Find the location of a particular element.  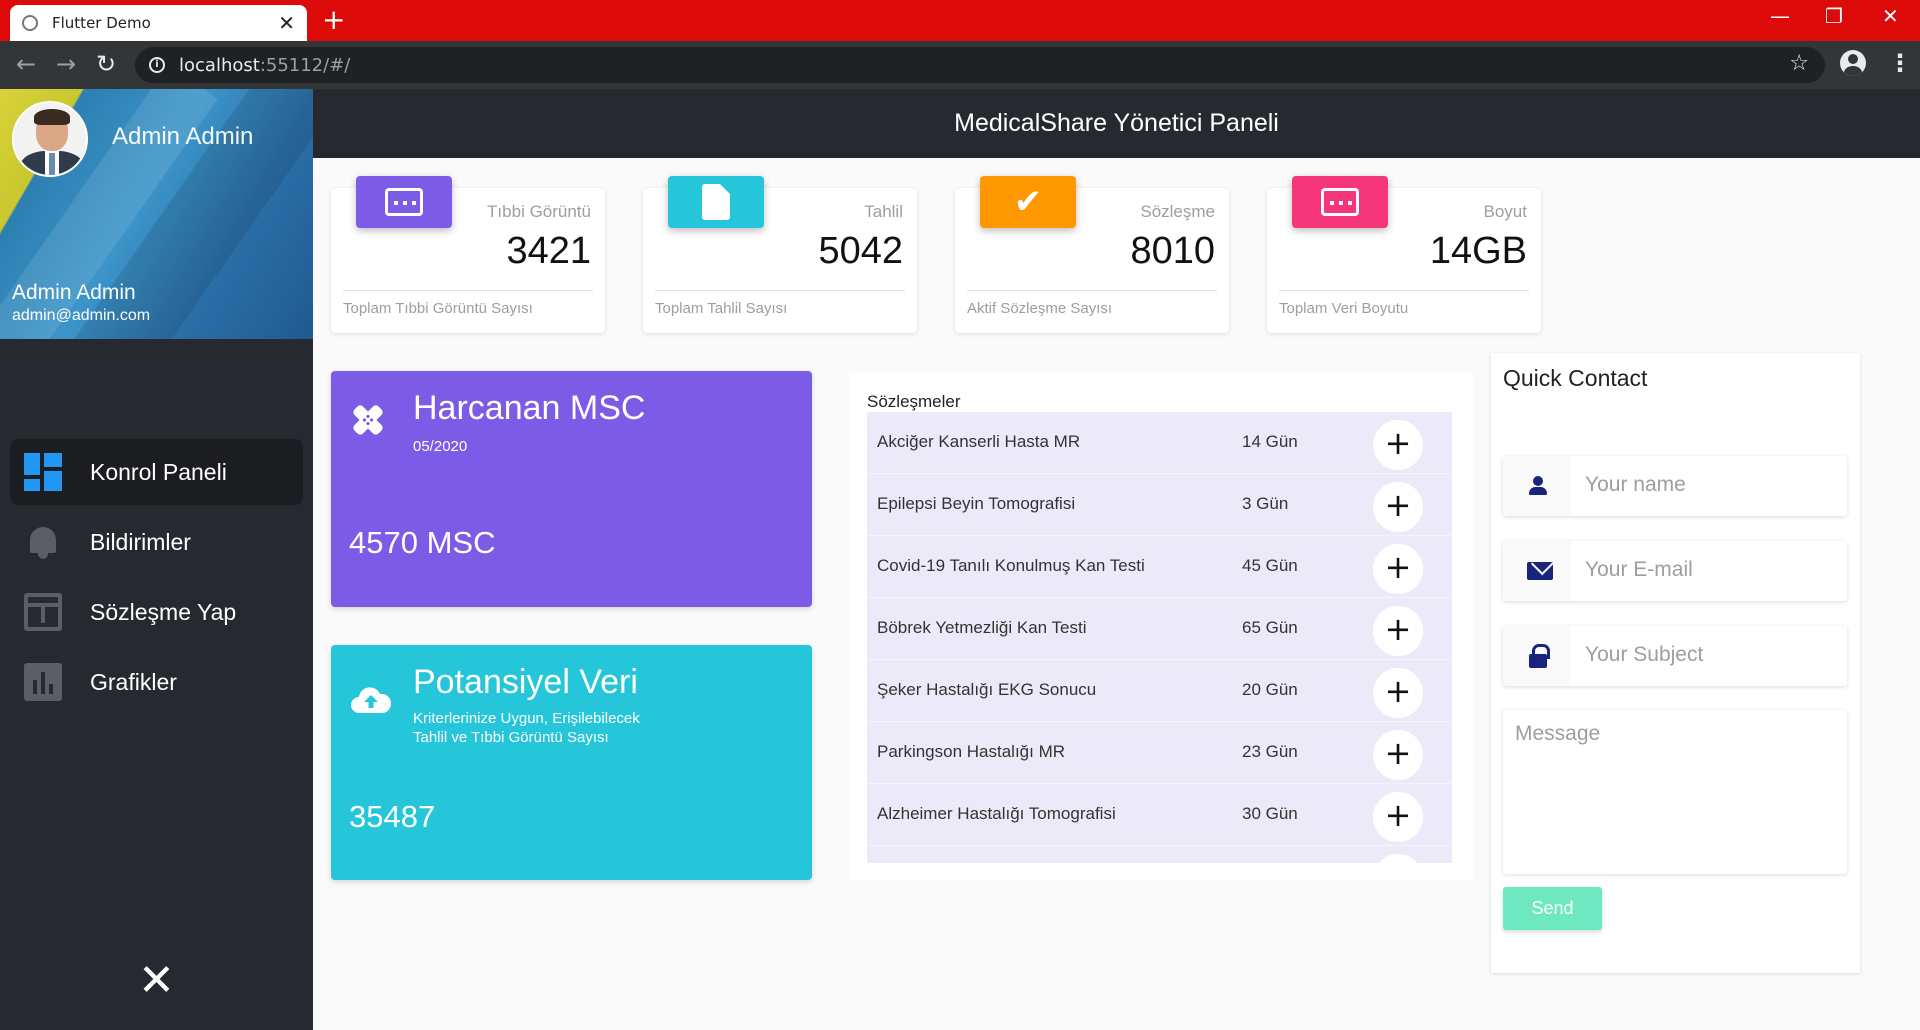

contract-name: Parkingson Hastalığı MR is located at coordinates (971, 751).